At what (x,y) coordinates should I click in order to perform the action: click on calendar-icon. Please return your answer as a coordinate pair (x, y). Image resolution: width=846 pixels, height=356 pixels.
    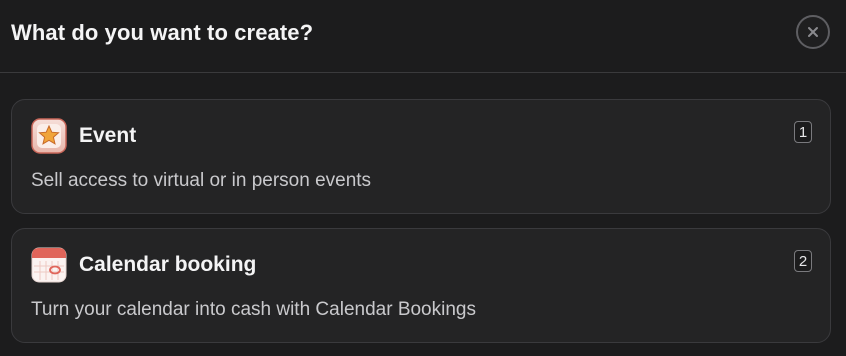
    Looking at the image, I should click on (49, 265).